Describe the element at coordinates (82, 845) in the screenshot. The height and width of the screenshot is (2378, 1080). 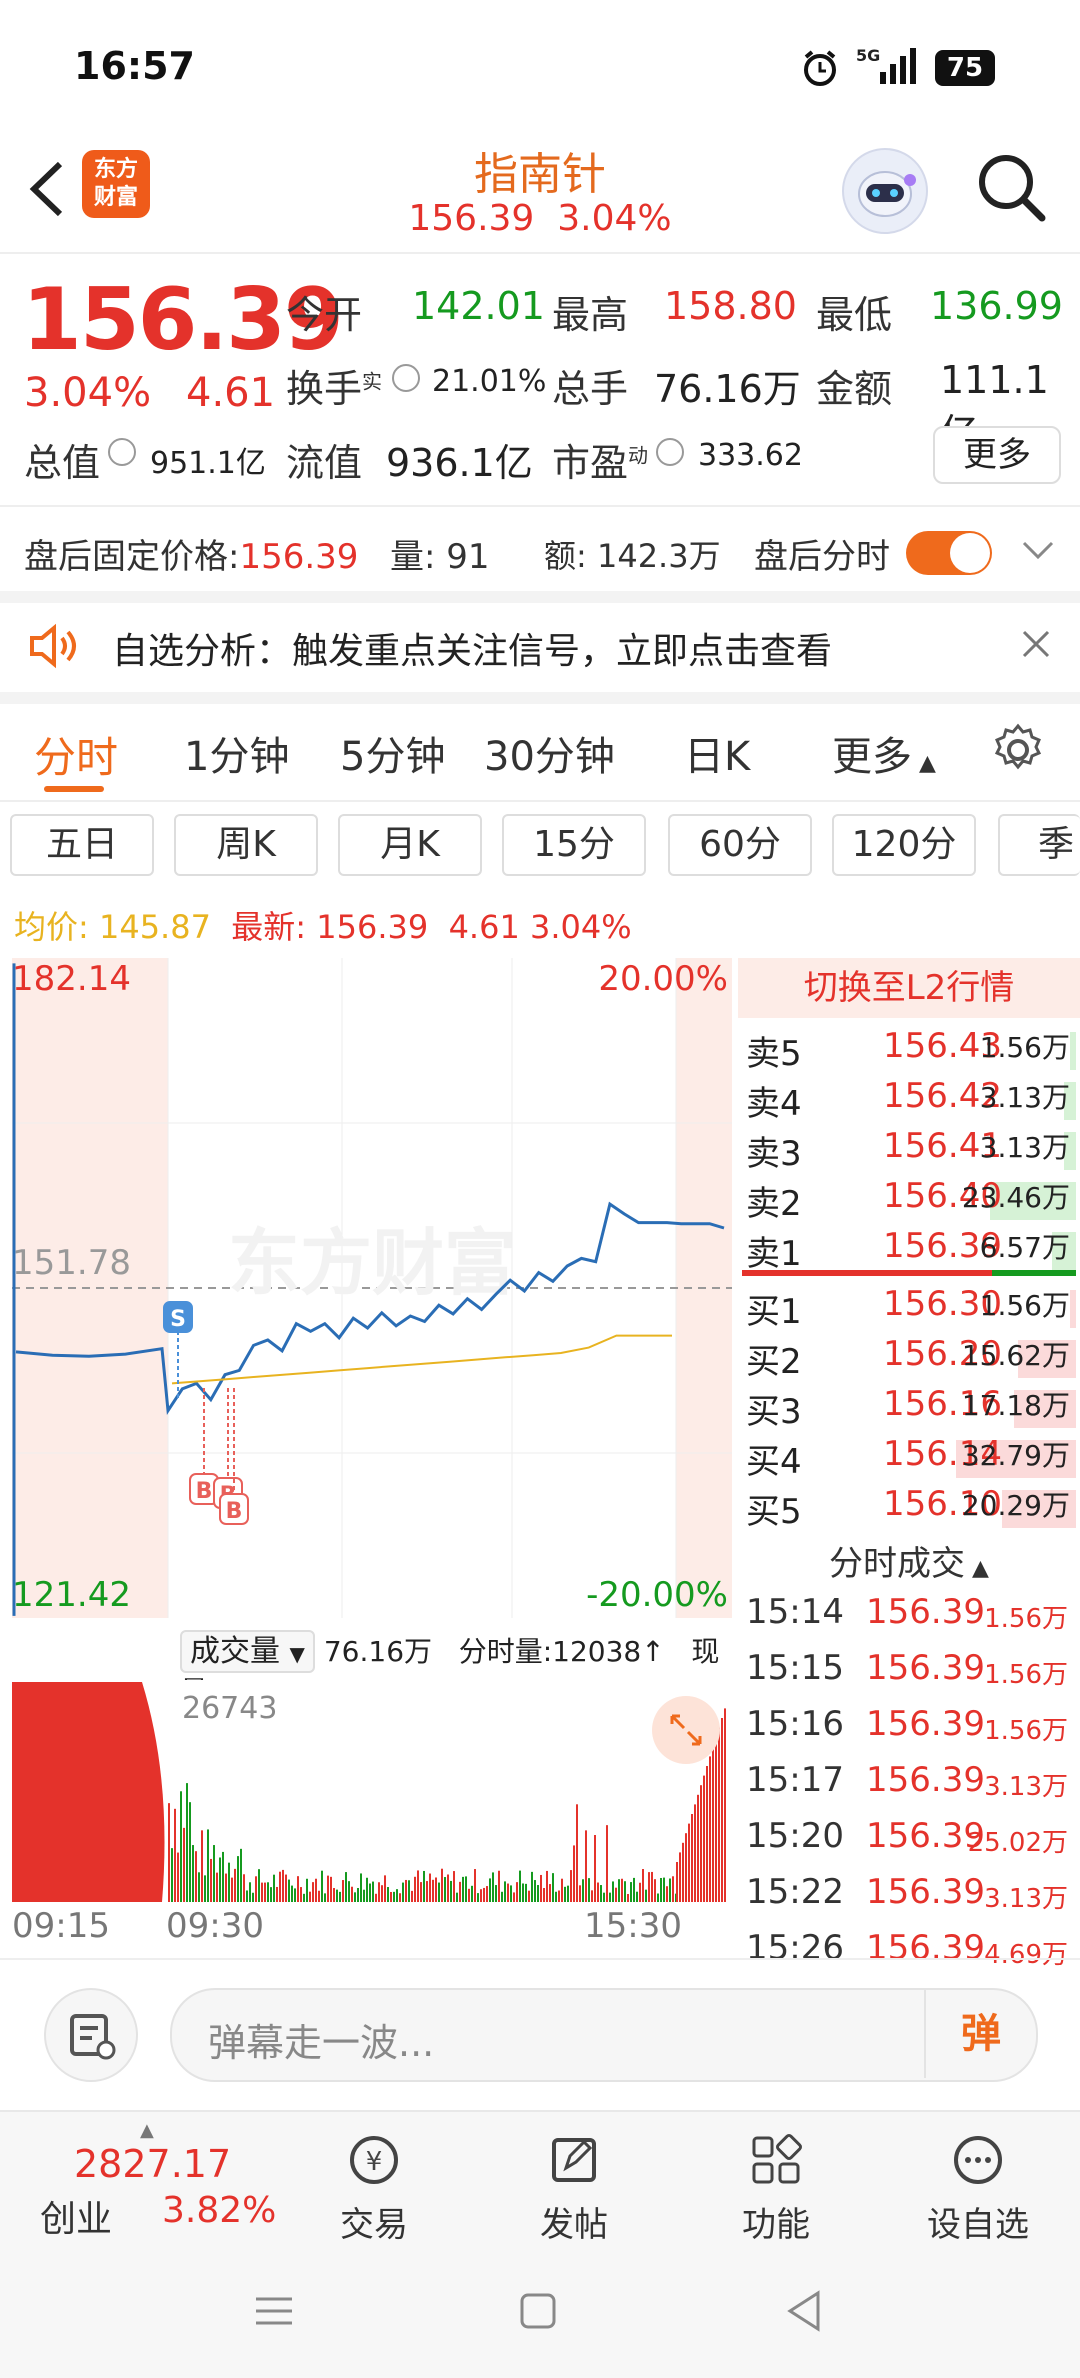
I see `period-5day-button: 五日` at that location.